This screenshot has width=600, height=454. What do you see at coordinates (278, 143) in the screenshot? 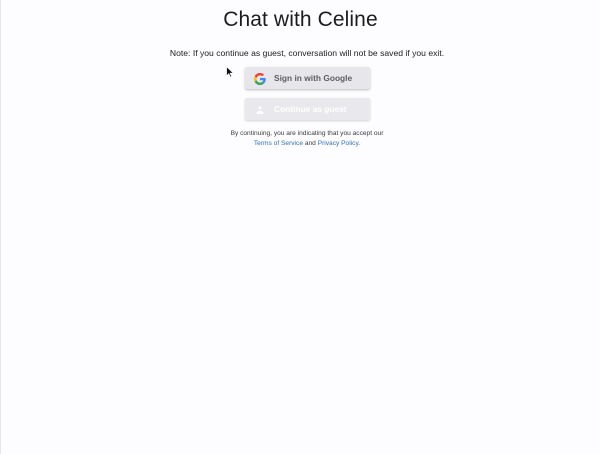
I see `terms-of-service-link: Terms of Service` at bounding box center [278, 143].